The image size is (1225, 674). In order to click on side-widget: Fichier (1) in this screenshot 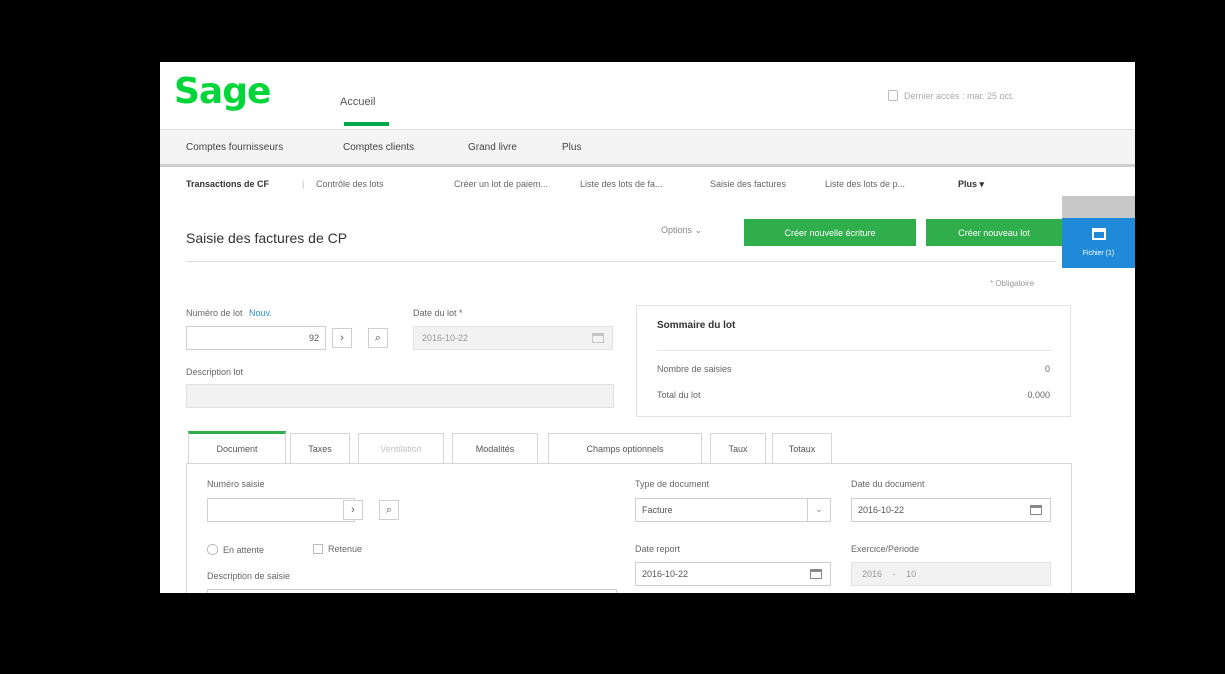, I will do `click(1098, 232)`.